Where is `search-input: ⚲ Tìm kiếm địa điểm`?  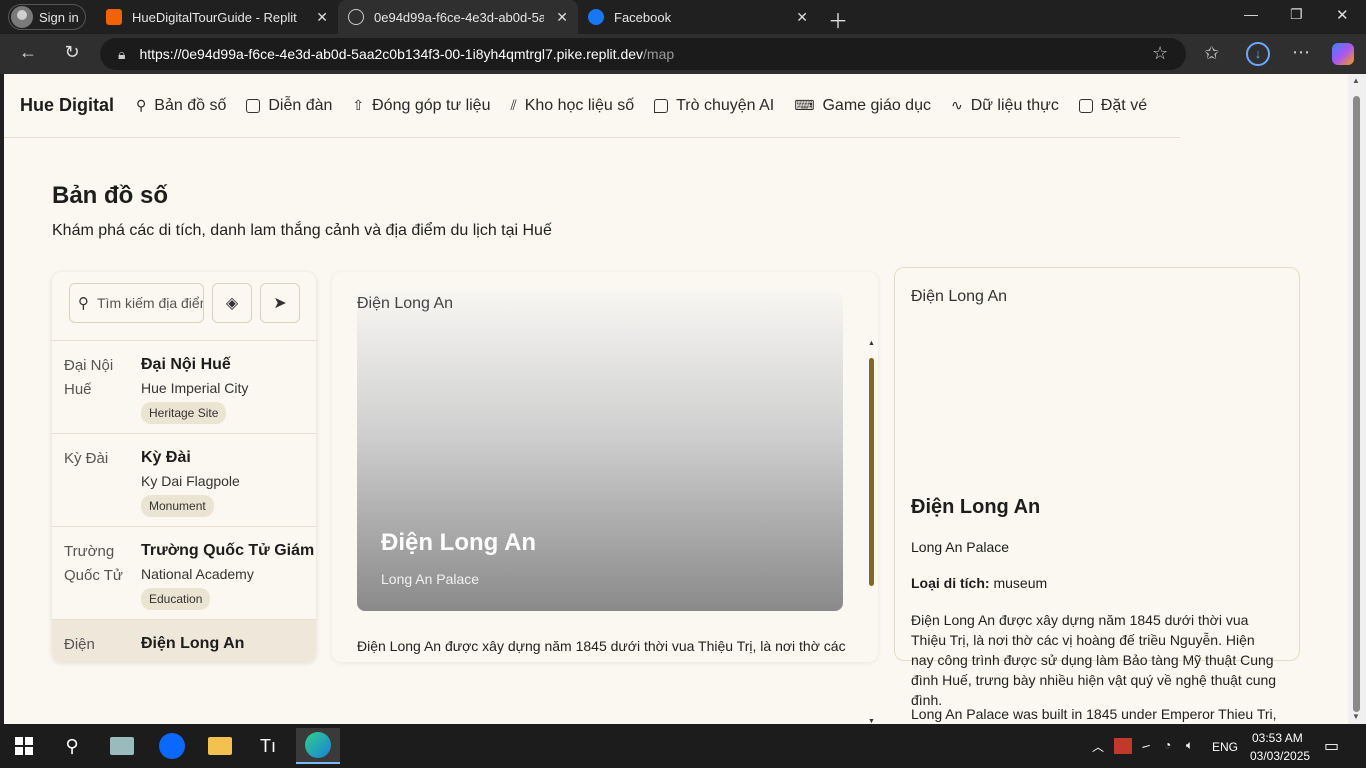
search-input: ⚲ Tìm kiếm địa điểm is located at coordinates (136, 303).